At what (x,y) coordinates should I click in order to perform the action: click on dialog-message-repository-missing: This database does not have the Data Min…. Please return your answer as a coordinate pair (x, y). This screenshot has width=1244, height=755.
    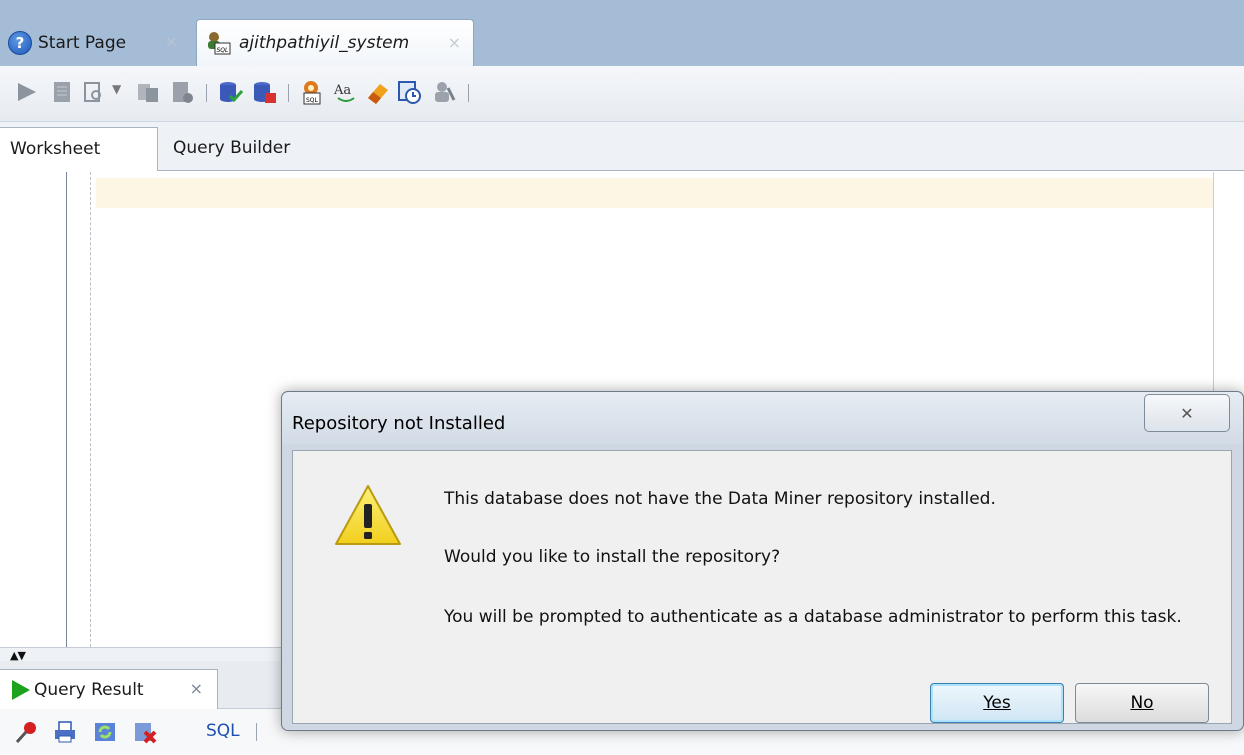
    Looking at the image, I should click on (720, 499).